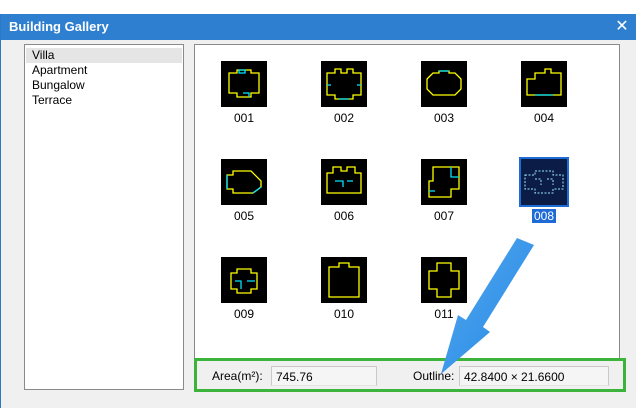 Image resolution: width=636 pixels, height=408 pixels. I want to click on title-bar: Building Gallery ✕, so click(318, 27).